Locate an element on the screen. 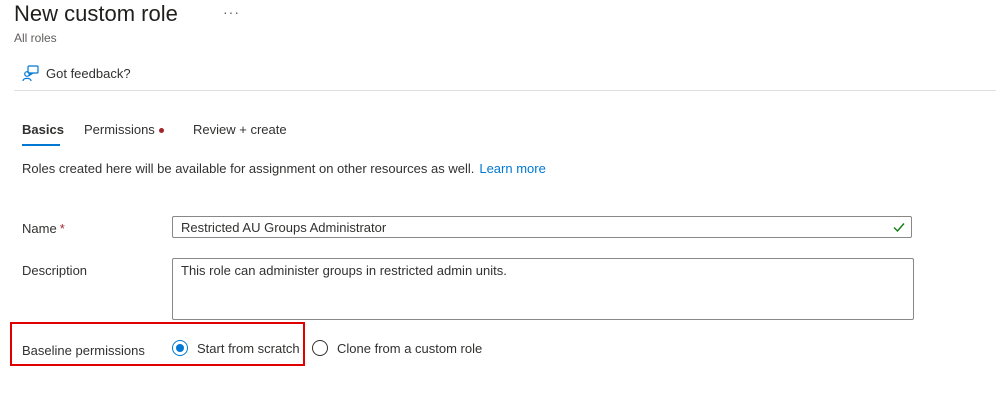  tab-basics-selected-indicator is located at coordinates (41, 145).